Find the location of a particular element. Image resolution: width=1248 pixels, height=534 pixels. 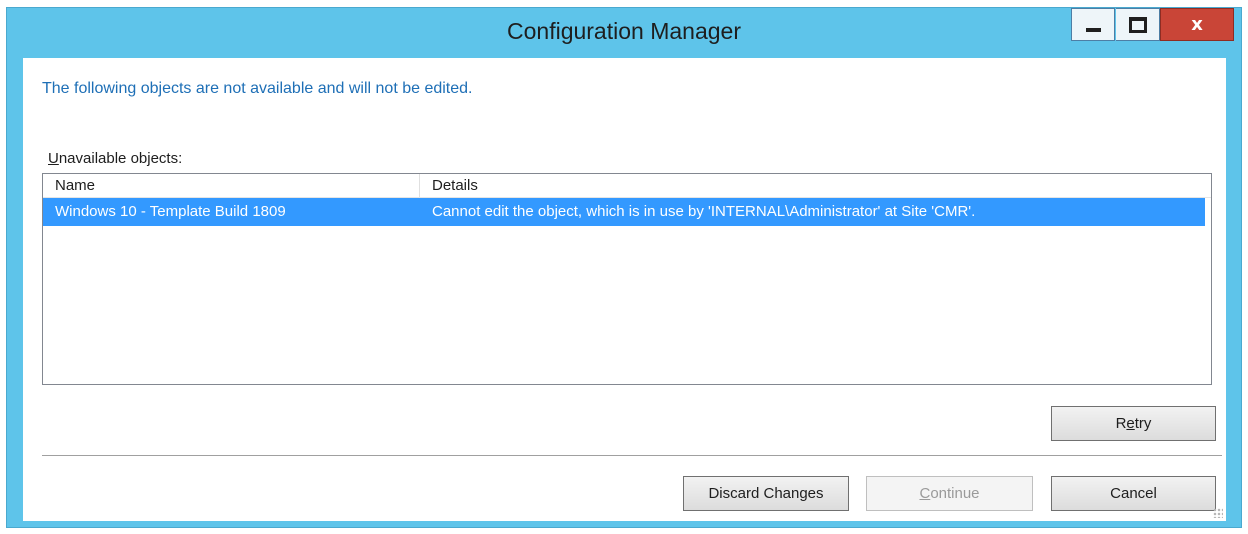

minimize-button is located at coordinates (1093, 24).